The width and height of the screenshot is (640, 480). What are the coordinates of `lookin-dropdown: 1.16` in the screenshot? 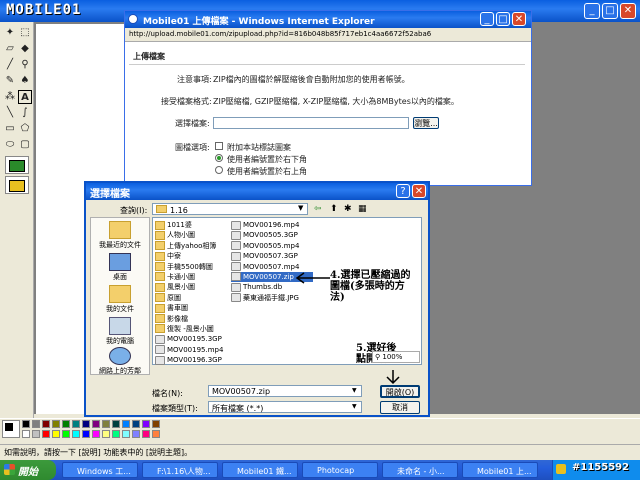 It's located at (230, 209).